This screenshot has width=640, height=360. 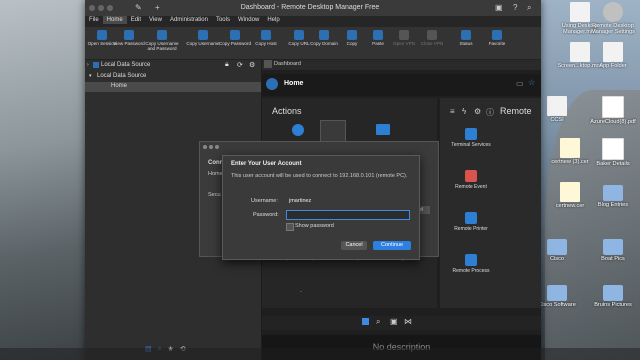 What do you see at coordinates (310, 7) in the screenshot?
I see `window-title: Dashboard - Remote Desktop Manager Free` at bounding box center [310, 7].